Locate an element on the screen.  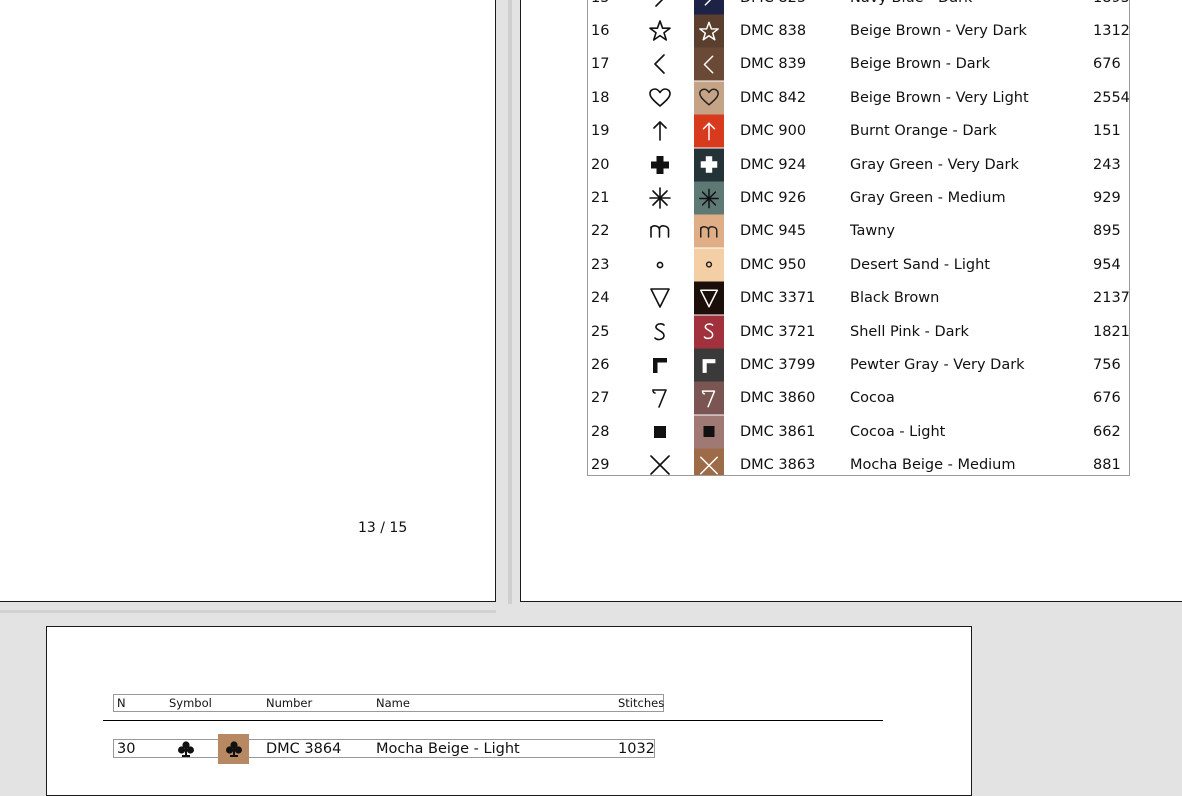
row-stitches: 1895 is located at coordinates (1111, 3).